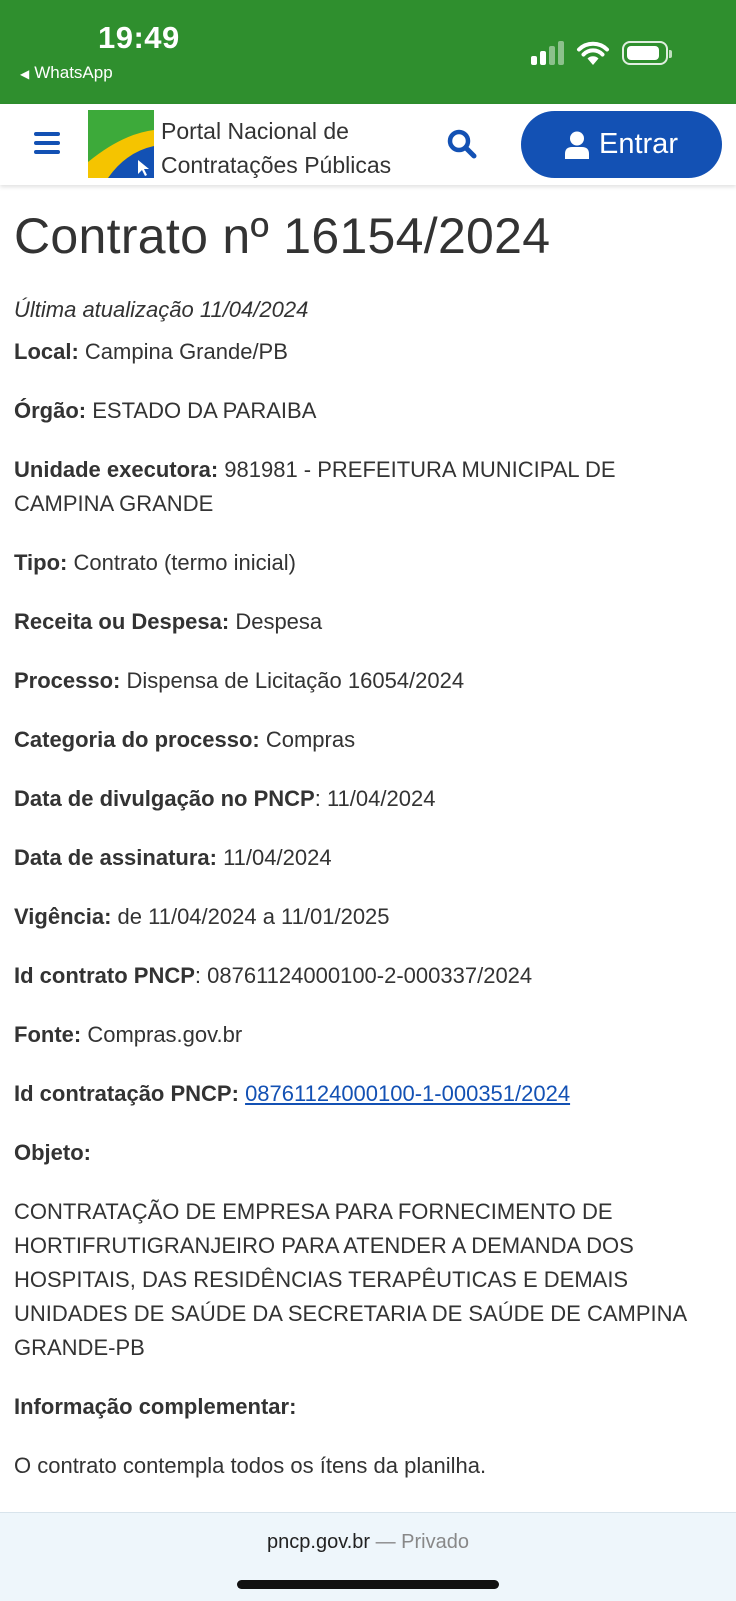 The image size is (736, 1601). I want to click on status-time: 19:49, so click(139, 37).